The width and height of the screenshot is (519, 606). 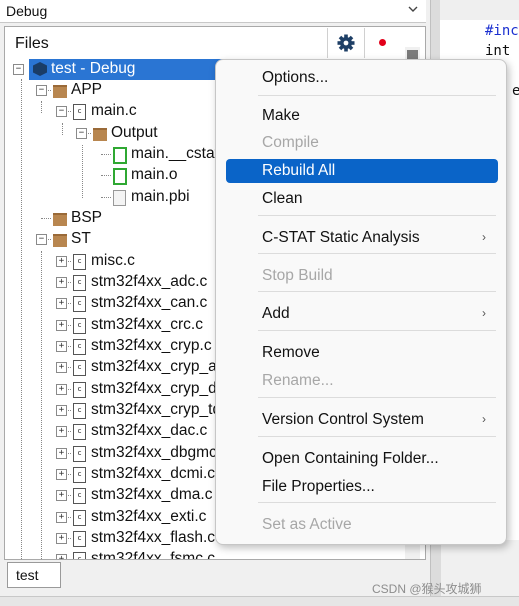 I want to click on menu-item-c-stat-static-analysis: C-STAT Static Analysis ›, so click(x=362, y=238).